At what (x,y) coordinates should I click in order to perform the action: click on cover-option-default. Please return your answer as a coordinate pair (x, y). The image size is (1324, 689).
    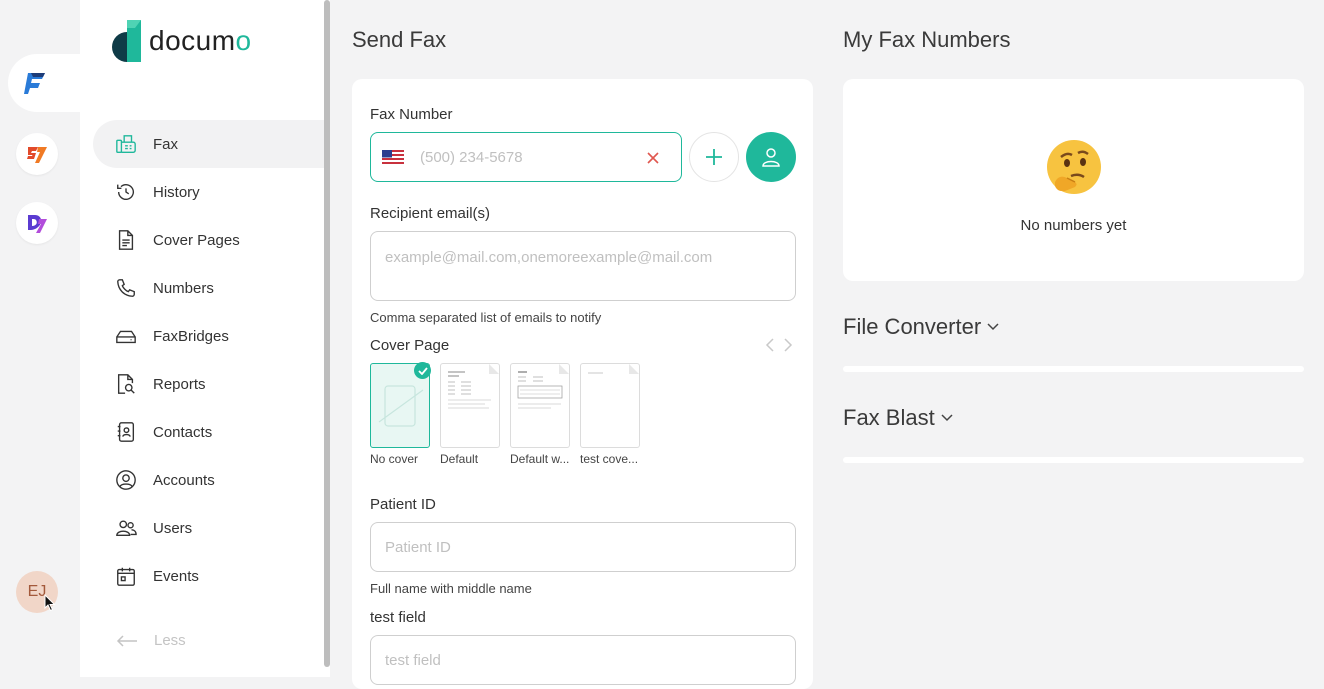
    Looking at the image, I should click on (470, 405).